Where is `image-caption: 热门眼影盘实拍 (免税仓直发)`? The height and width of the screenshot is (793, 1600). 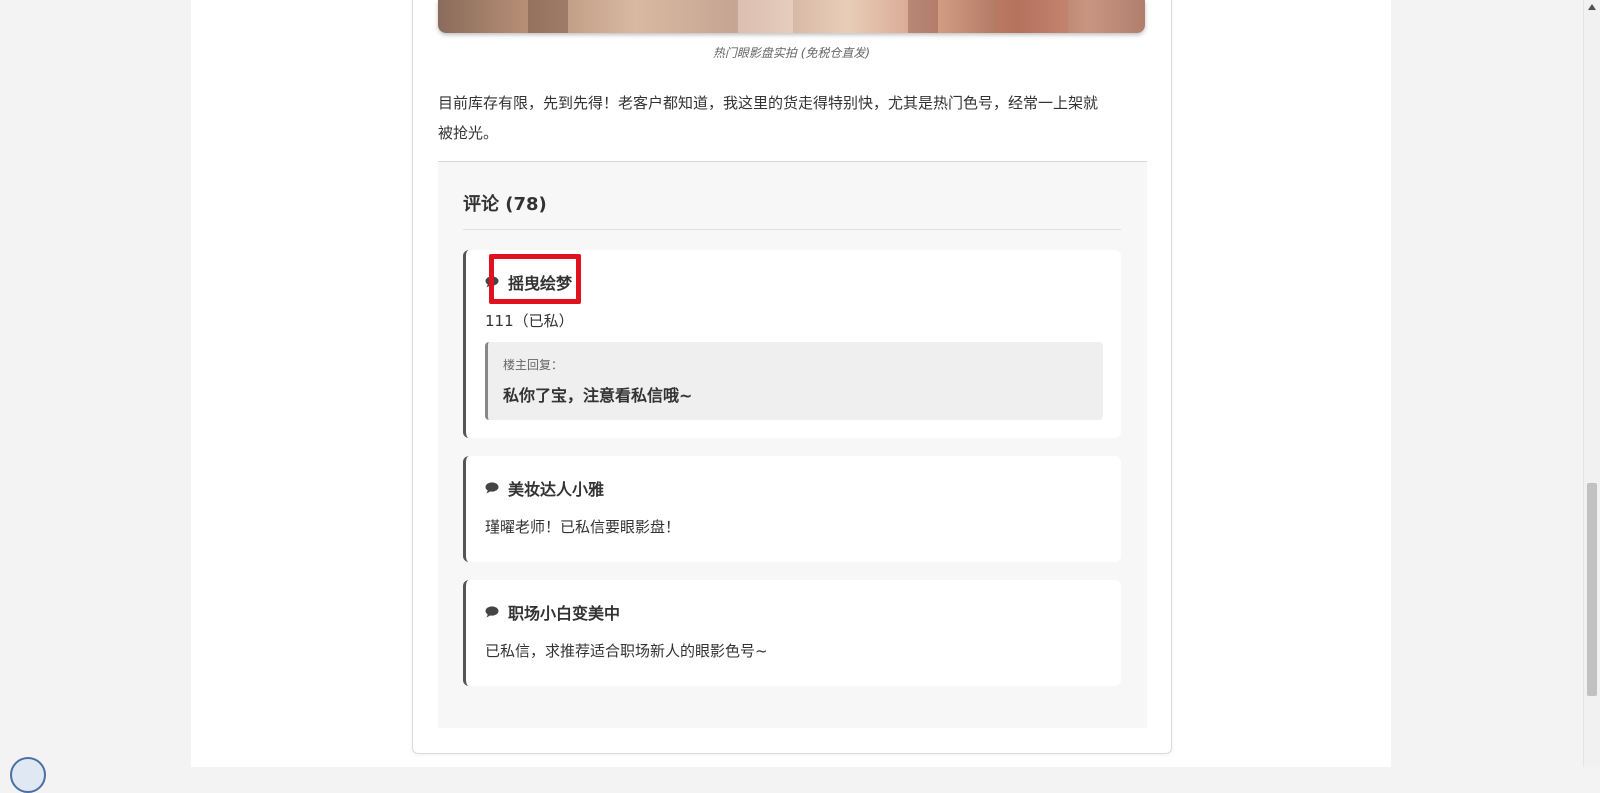 image-caption: 热门眼影盘实拍 (免税仓直发) is located at coordinates (791, 53).